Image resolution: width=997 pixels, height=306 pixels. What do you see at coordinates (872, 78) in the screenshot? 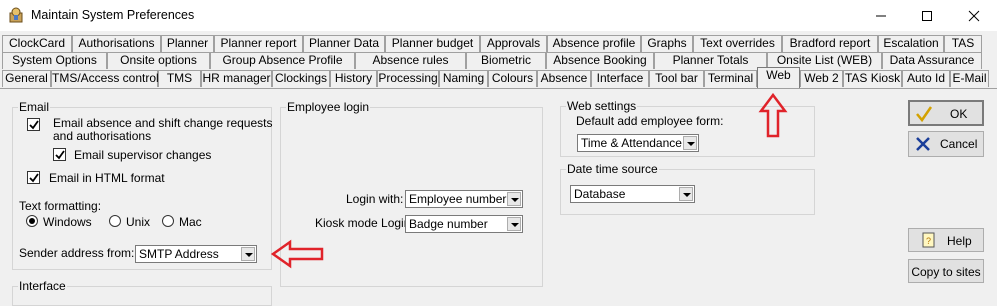
I see `tab-tas-kiosk: TAS Kiosk` at bounding box center [872, 78].